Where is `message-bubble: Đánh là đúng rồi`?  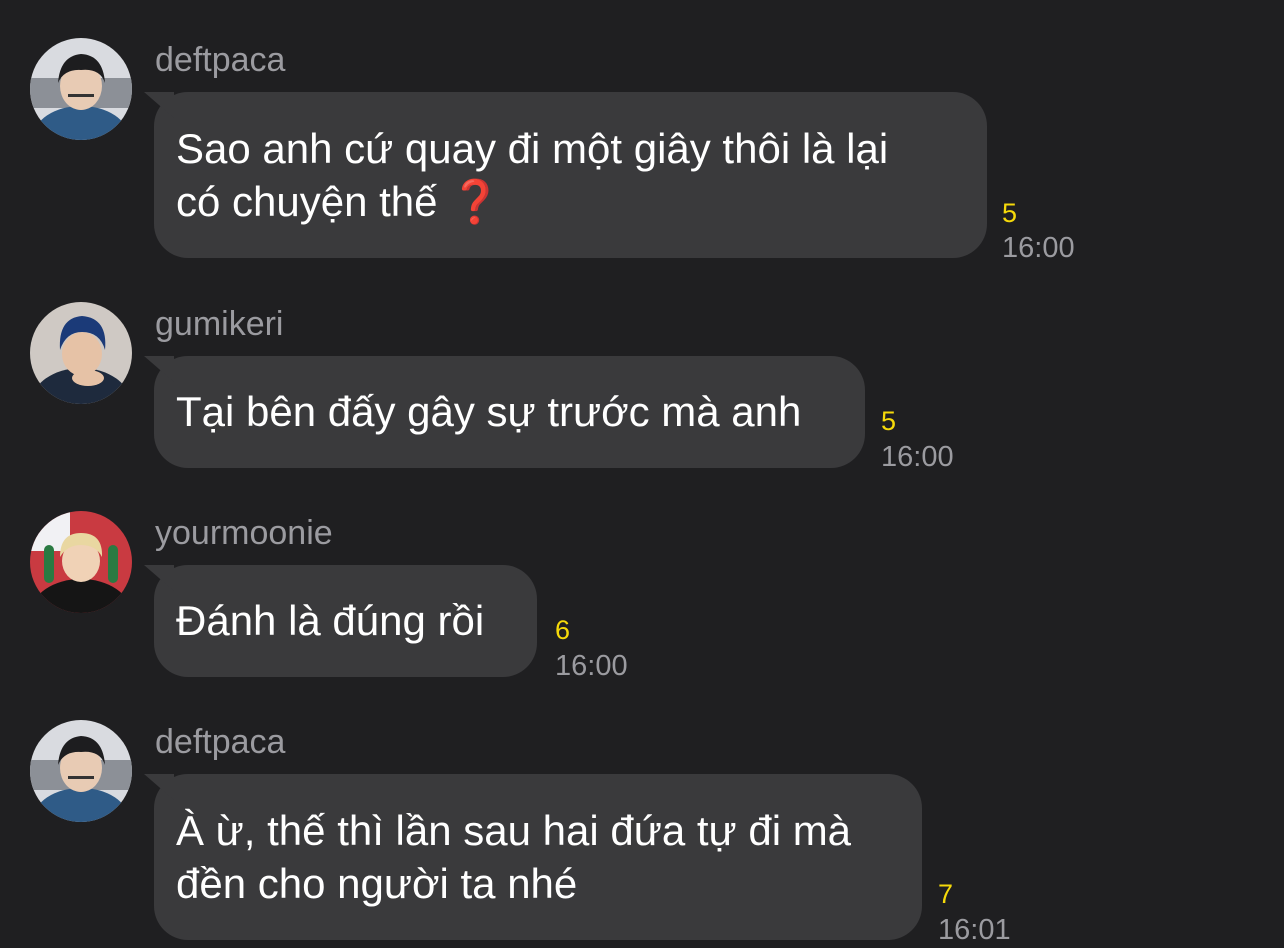 message-bubble: Đánh là đúng rồi is located at coordinates (340, 621).